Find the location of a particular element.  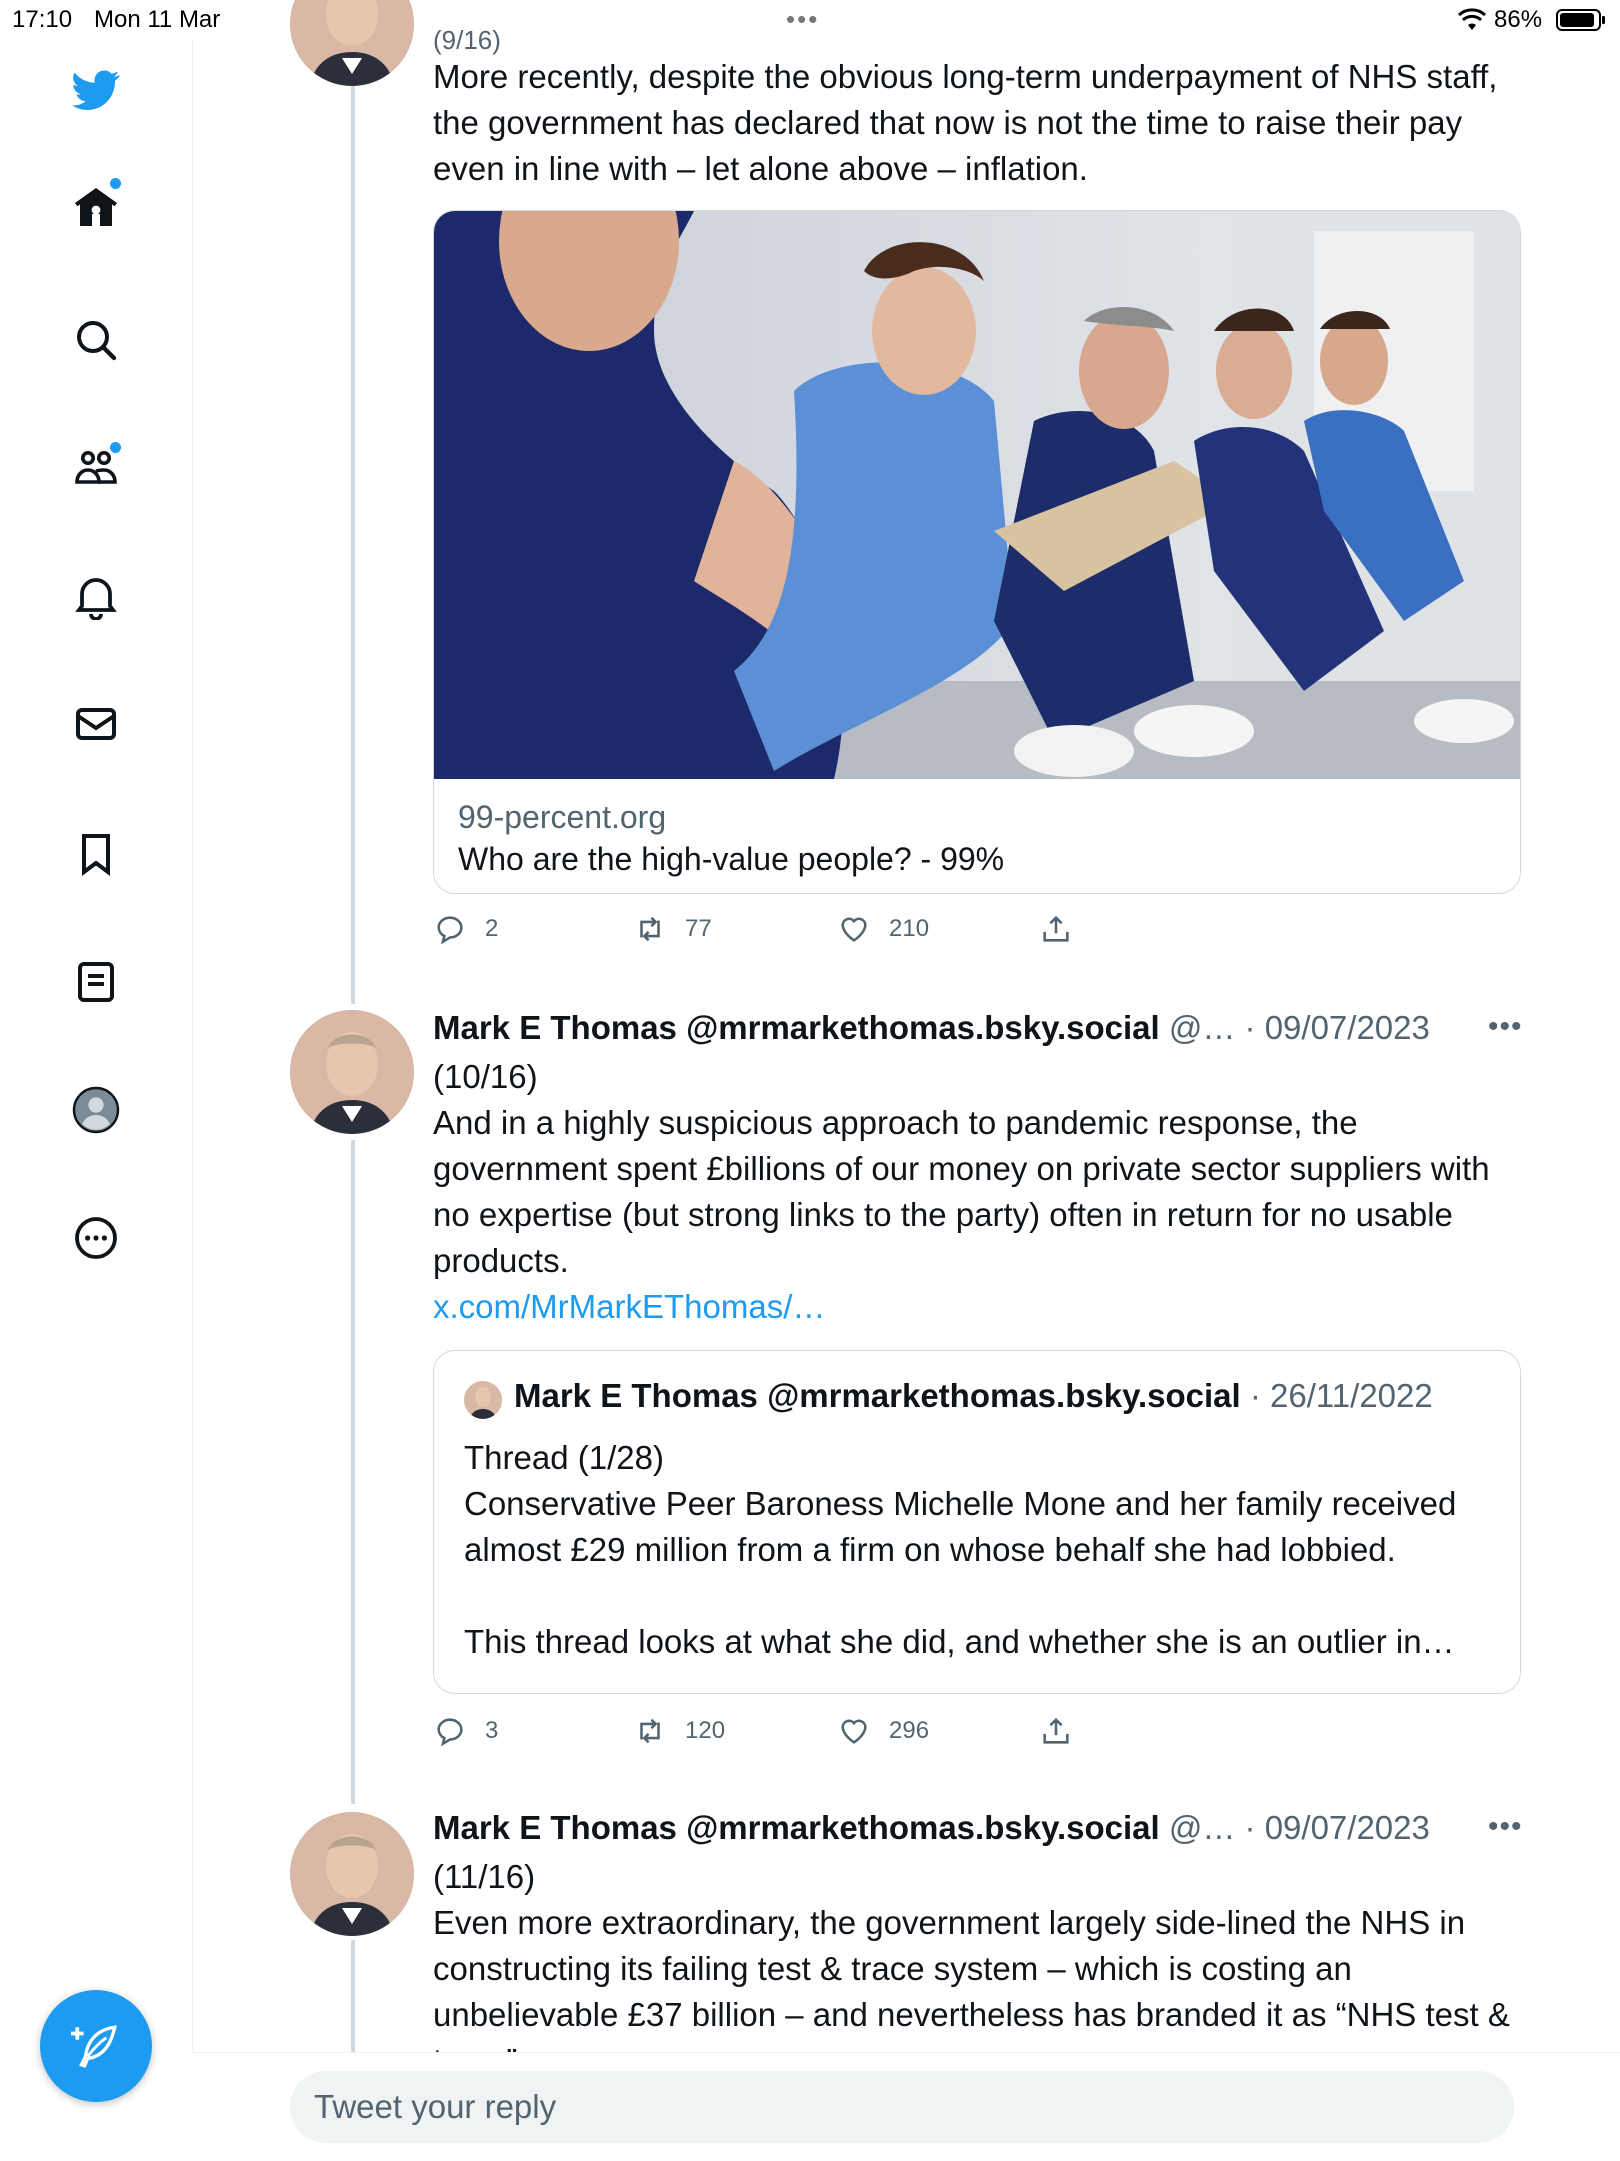

reply-count: 3 is located at coordinates (492, 1730).